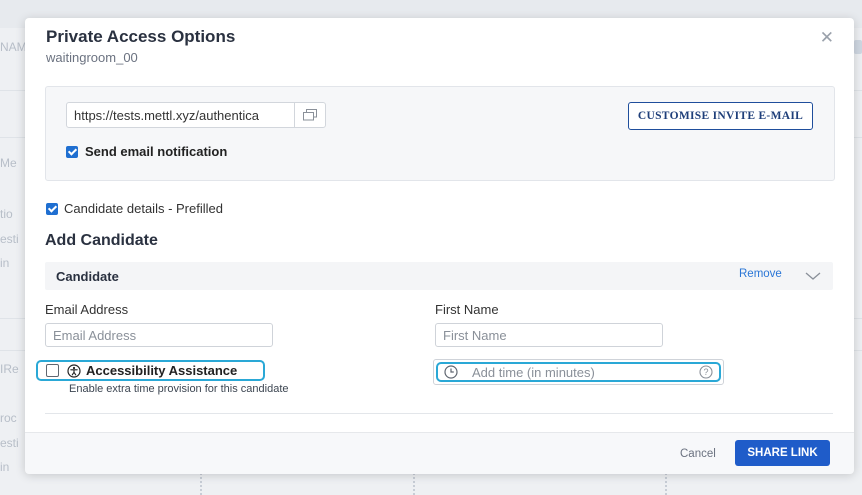  Describe the element at coordinates (9, 369) in the screenshot. I see `background-text: IRe` at that location.